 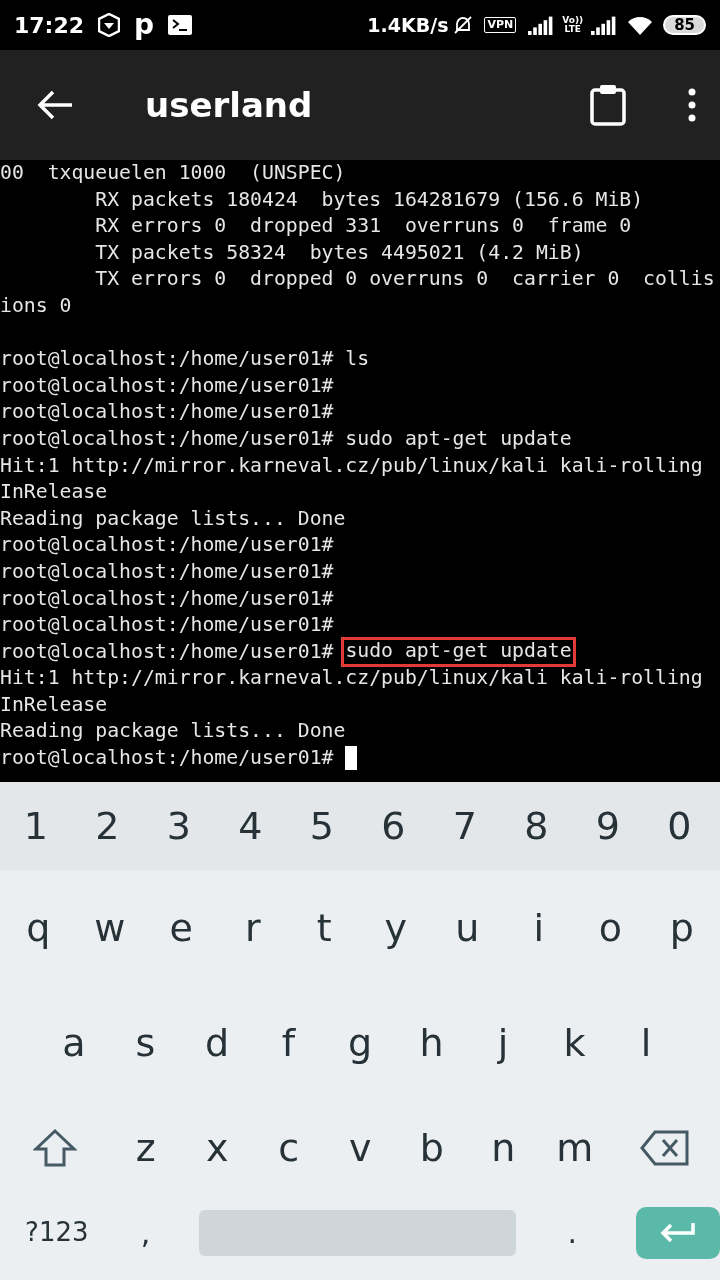 I want to click on keyboard-key: f, so click(x=288, y=1042).